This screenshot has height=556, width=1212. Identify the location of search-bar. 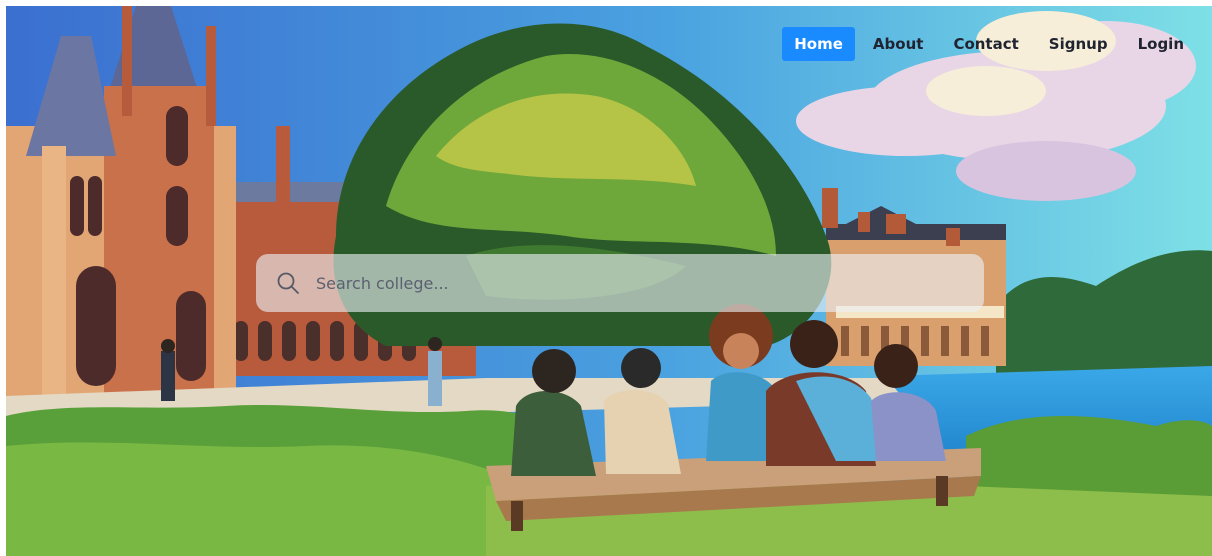
(620, 283).